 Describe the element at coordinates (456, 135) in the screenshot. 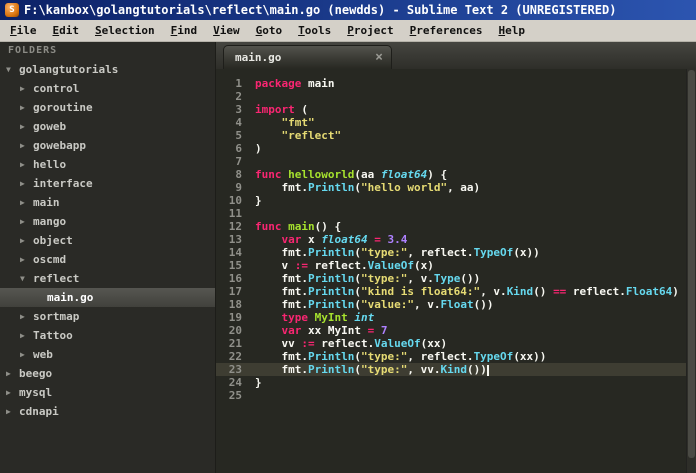

I see `code-line-5: 5 "reflect"` at that location.